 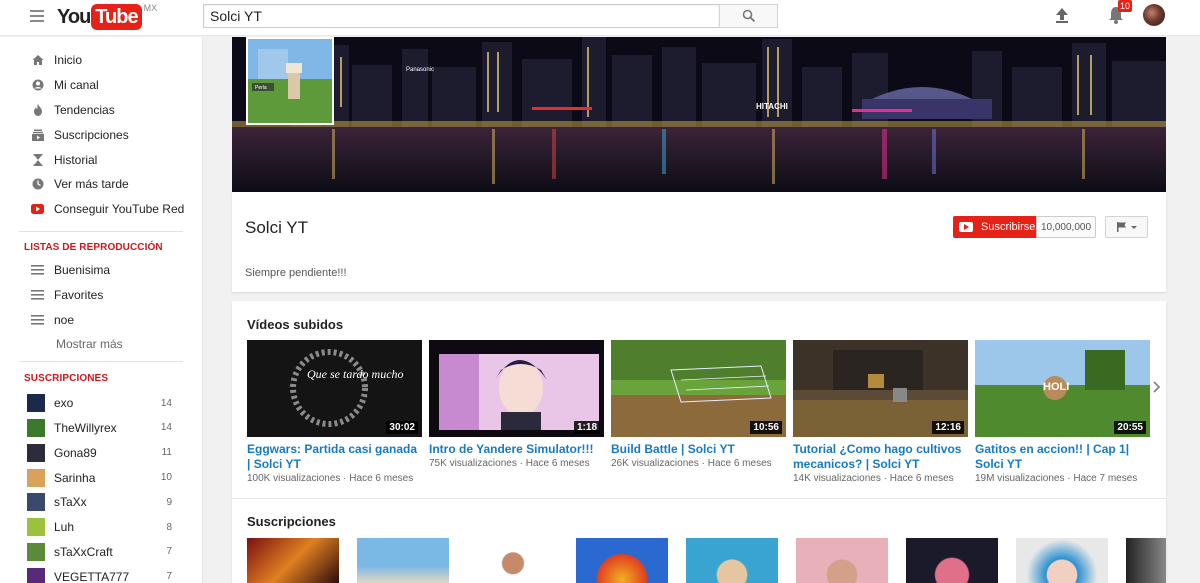 I want to click on channel-title: Solci YT, so click(x=276, y=228).